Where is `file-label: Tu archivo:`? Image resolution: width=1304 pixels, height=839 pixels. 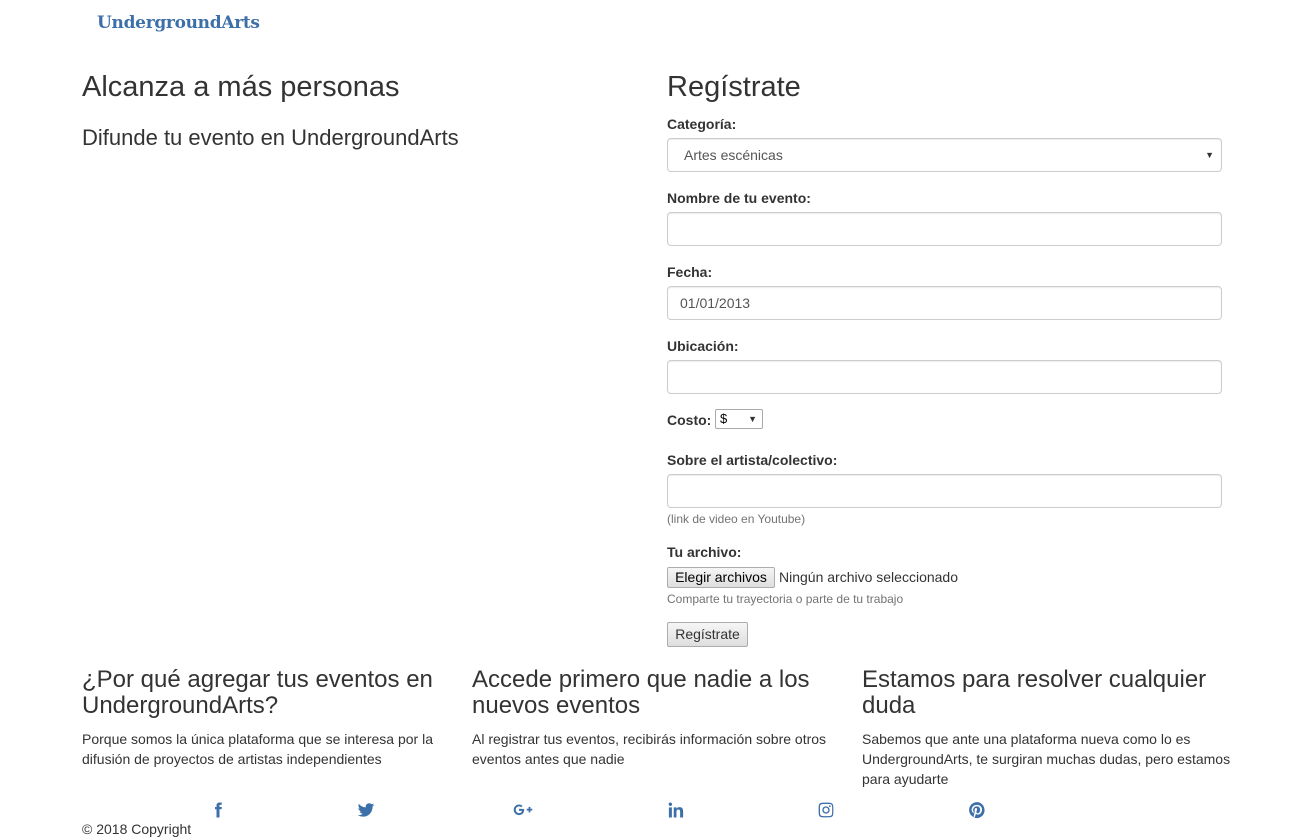 file-label: Tu archivo: is located at coordinates (704, 552).